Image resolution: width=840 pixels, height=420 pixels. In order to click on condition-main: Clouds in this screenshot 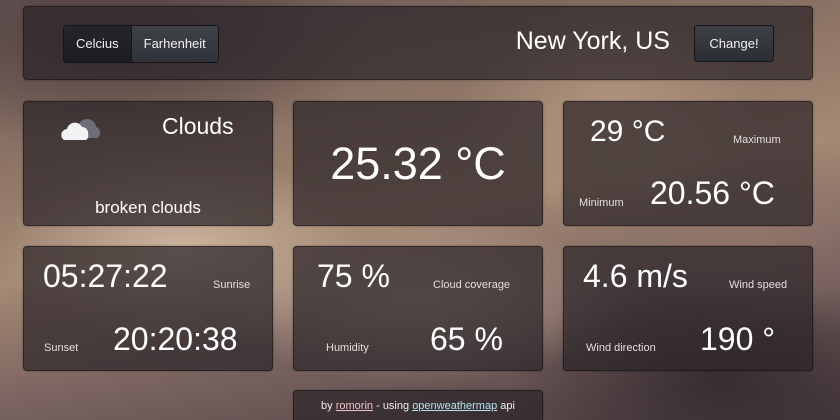, I will do `click(198, 126)`.